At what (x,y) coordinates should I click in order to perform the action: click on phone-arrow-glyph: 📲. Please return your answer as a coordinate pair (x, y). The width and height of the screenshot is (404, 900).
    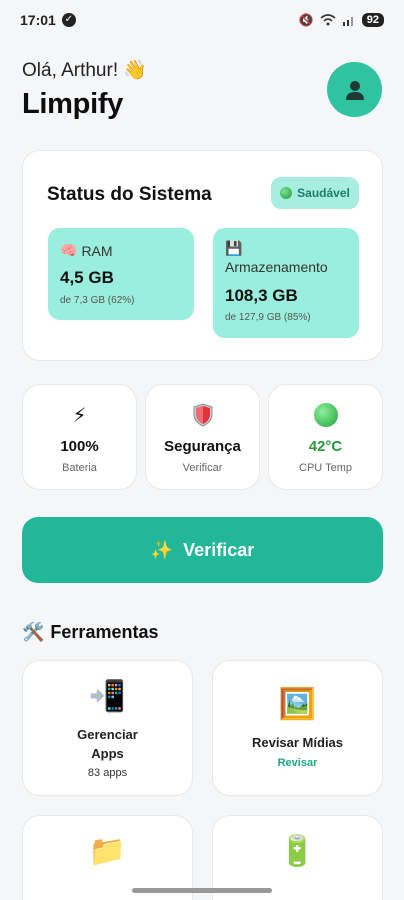
    Looking at the image, I should click on (107, 696).